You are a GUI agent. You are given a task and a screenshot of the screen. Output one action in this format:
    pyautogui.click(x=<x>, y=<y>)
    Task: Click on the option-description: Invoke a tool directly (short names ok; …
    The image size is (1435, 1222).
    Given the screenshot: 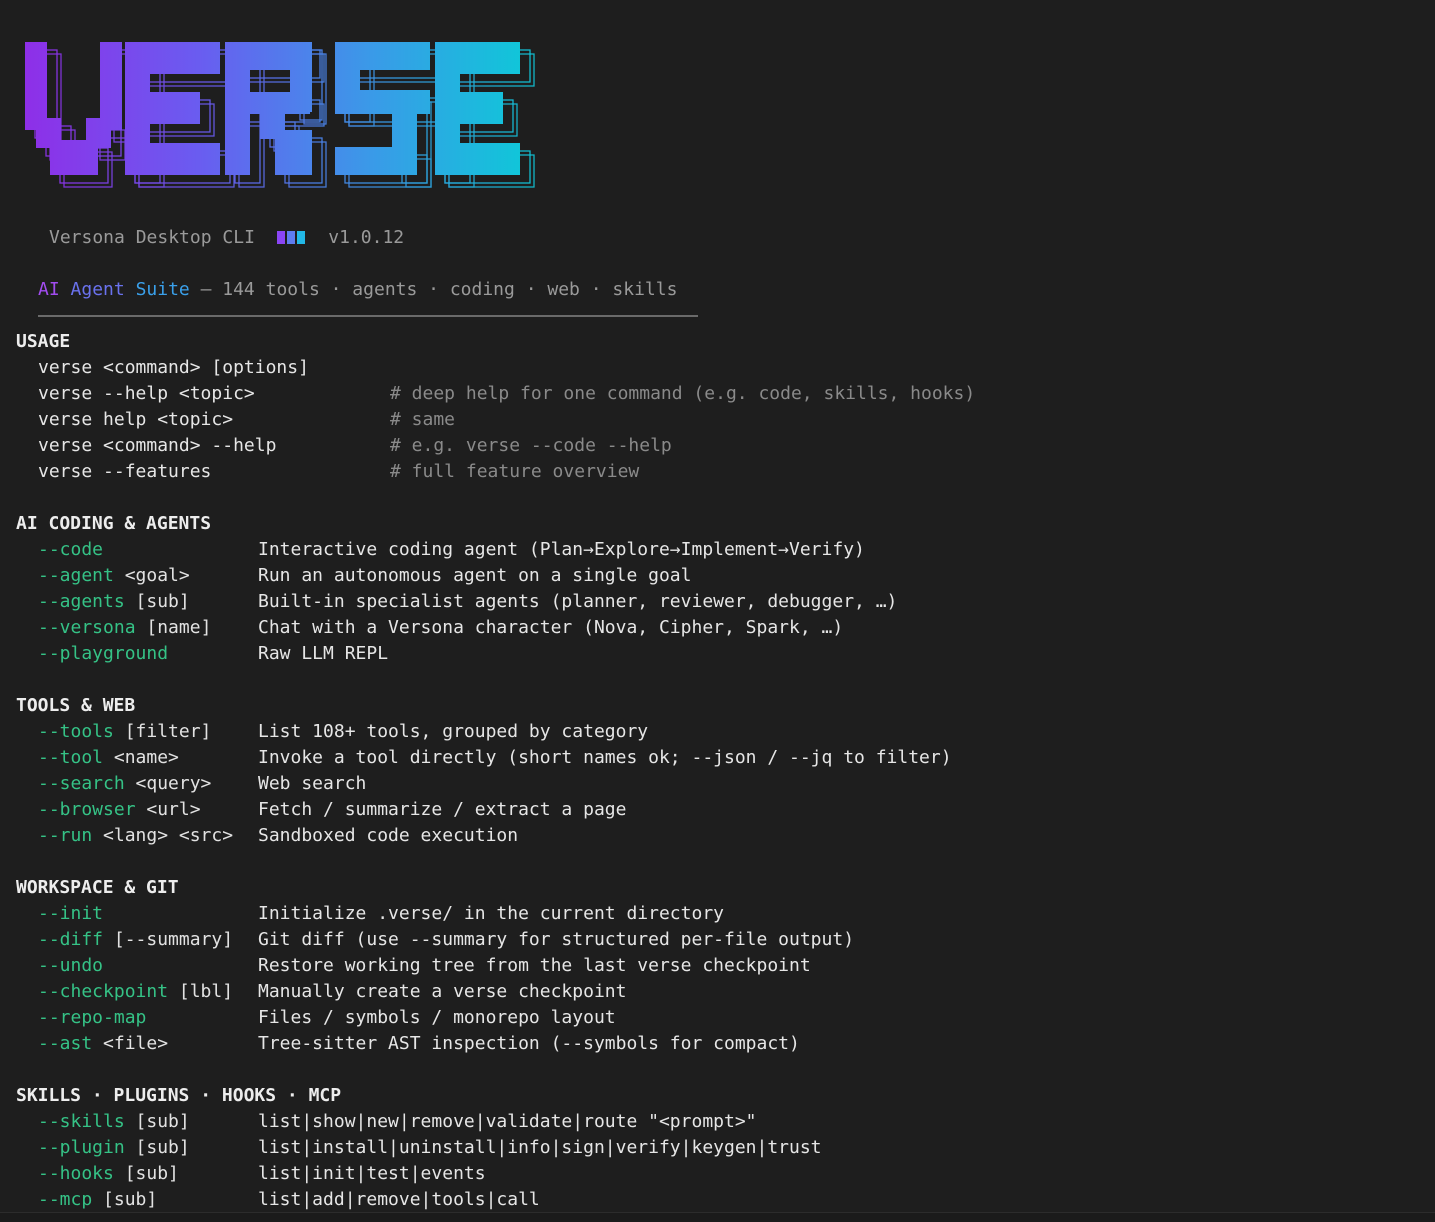 What is the action you would take?
    pyautogui.click(x=605, y=757)
    